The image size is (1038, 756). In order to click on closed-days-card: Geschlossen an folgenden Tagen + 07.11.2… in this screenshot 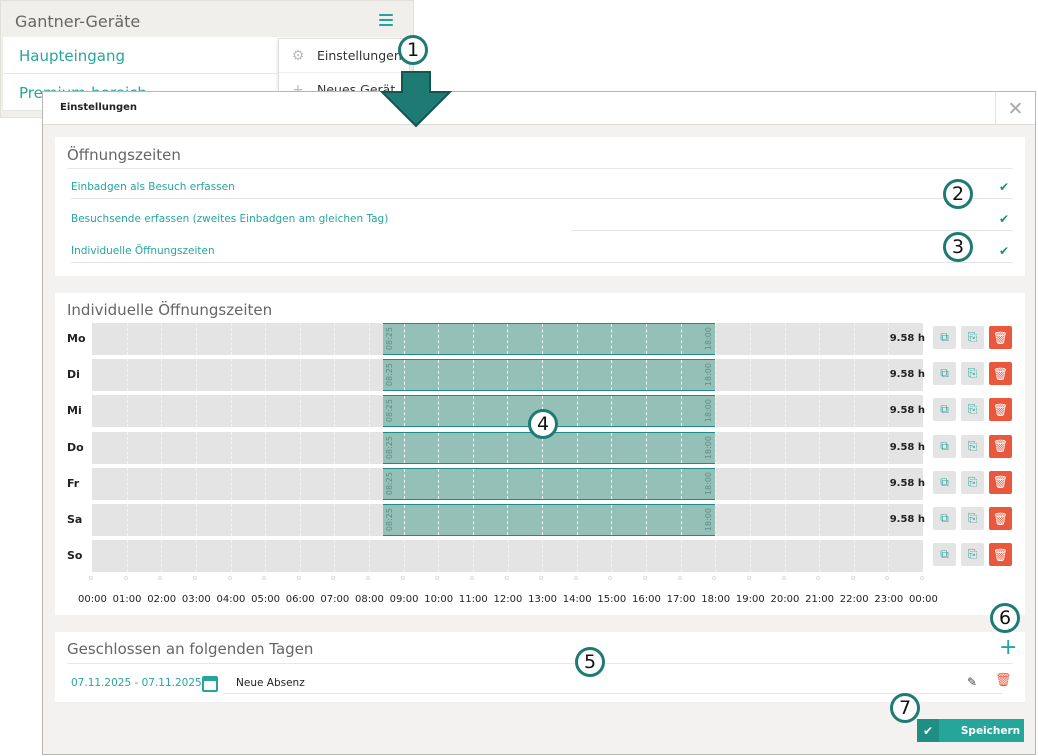, I will do `click(540, 667)`.